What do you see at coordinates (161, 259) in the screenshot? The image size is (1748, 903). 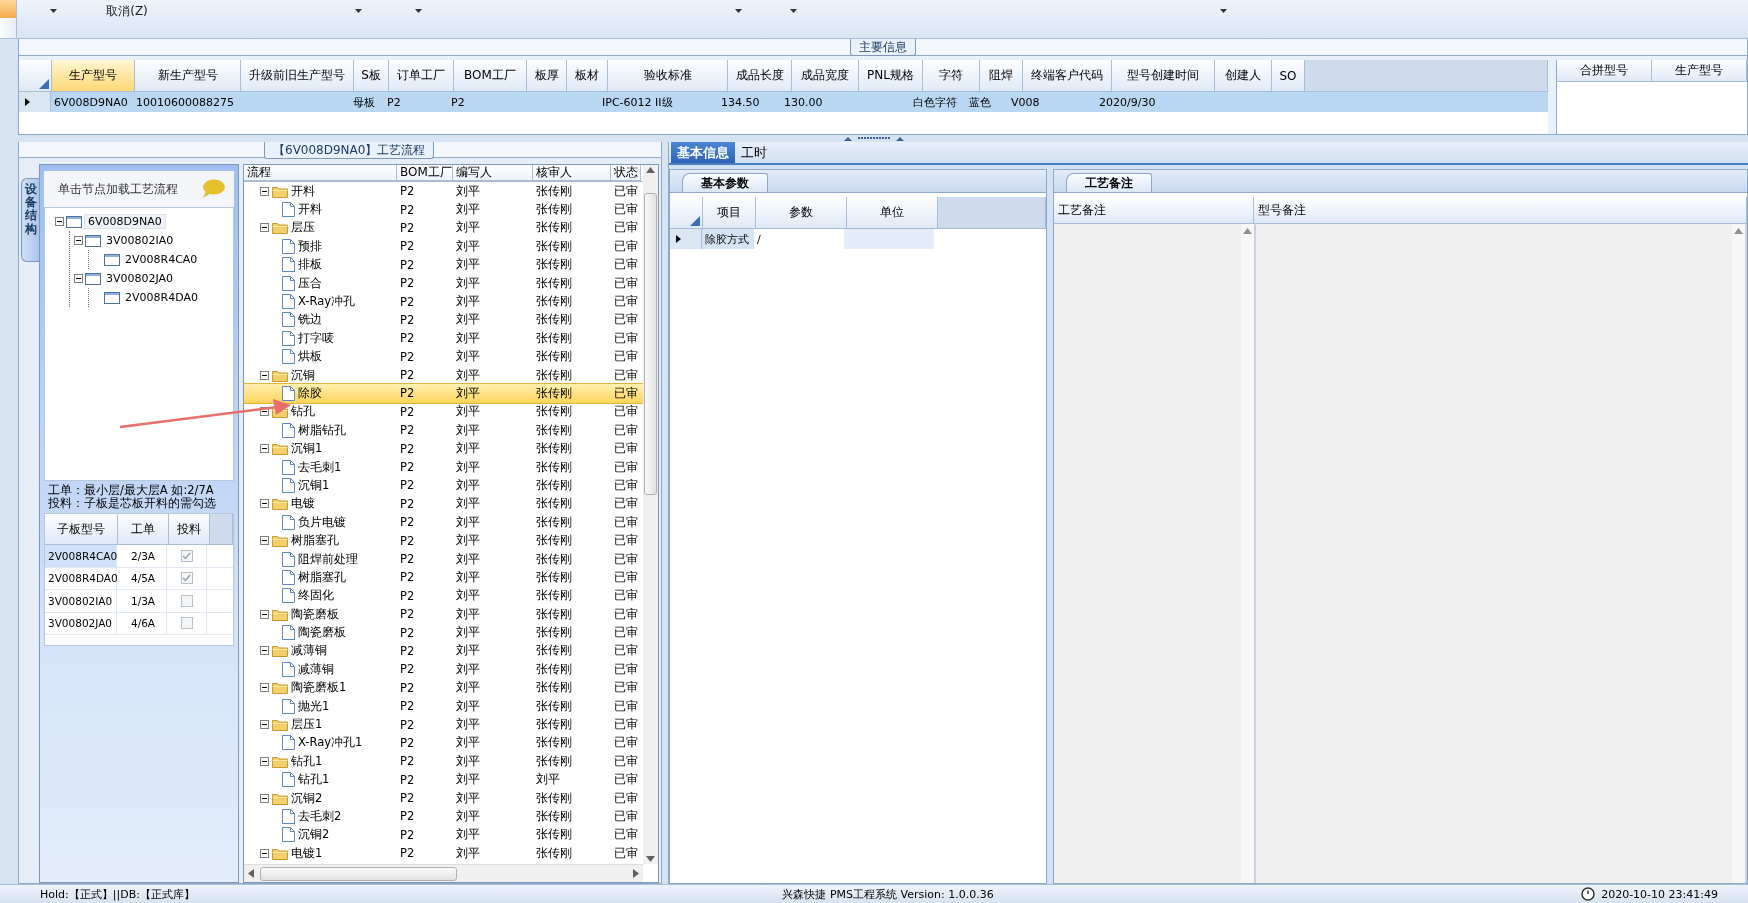 I see `tree-node: 2V008R4CA0` at bounding box center [161, 259].